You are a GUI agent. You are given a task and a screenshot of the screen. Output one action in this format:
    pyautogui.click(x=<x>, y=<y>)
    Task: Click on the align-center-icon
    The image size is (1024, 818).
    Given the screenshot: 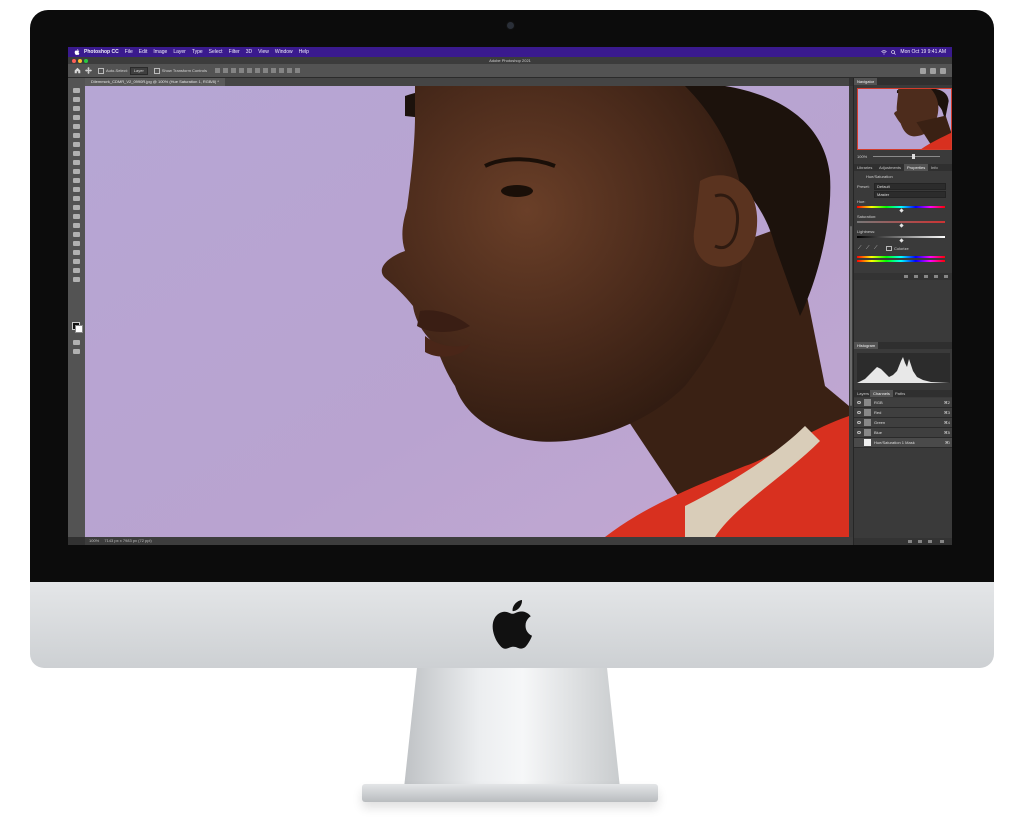 What is the action you would take?
    pyautogui.click(x=225, y=70)
    